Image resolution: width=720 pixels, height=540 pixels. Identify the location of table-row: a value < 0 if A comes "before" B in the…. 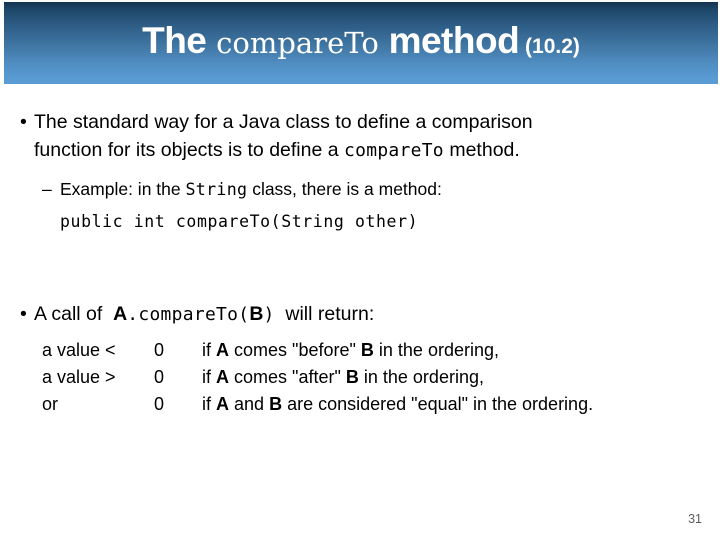
(317, 353).